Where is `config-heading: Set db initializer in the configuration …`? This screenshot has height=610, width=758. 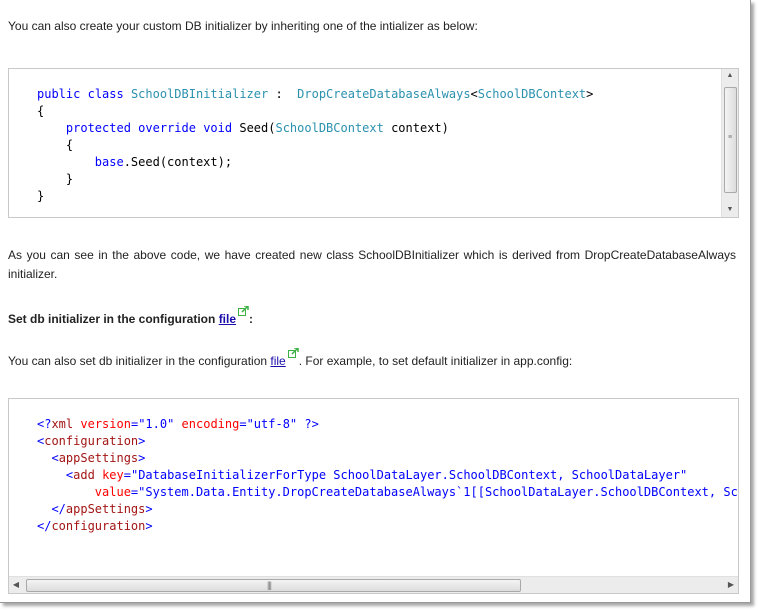
config-heading: Set db initializer in the configuration … is located at coordinates (130, 317).